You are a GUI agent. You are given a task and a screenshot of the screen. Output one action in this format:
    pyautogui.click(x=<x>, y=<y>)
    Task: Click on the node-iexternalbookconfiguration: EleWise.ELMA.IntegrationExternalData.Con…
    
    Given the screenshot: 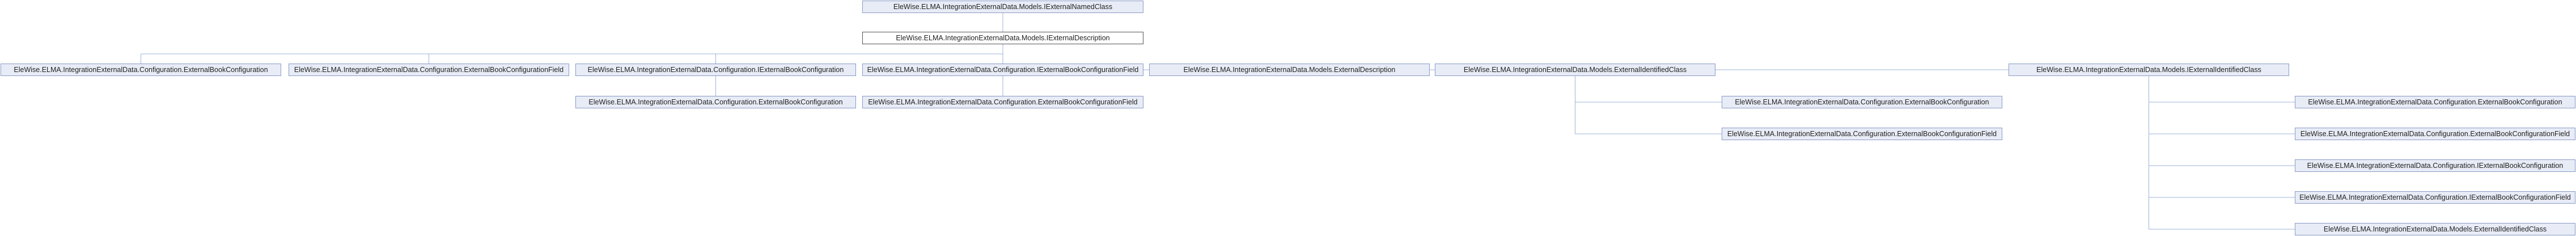 What is the action you would take?
    pyautogui.click(x=716, y=70)
    